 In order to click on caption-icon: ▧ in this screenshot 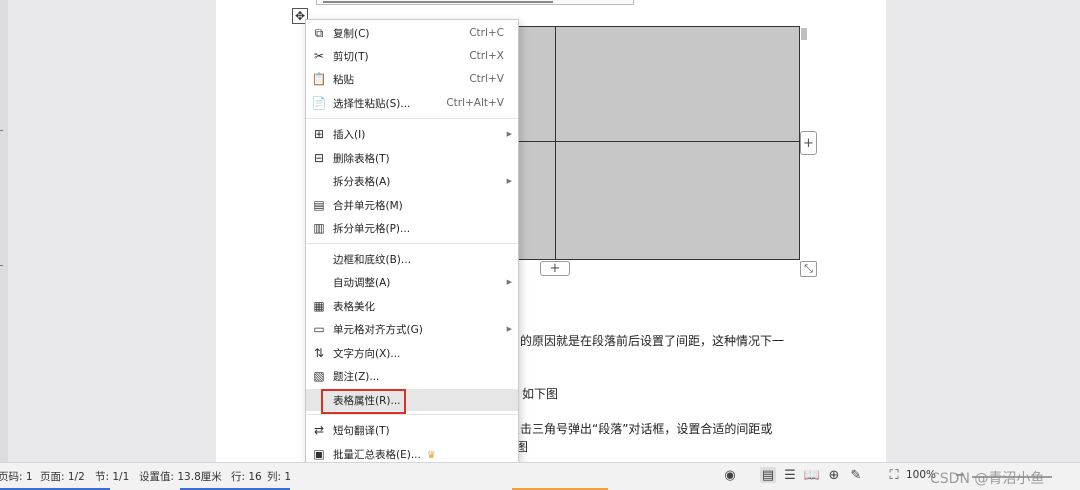, I will do `click(319, 376)`.